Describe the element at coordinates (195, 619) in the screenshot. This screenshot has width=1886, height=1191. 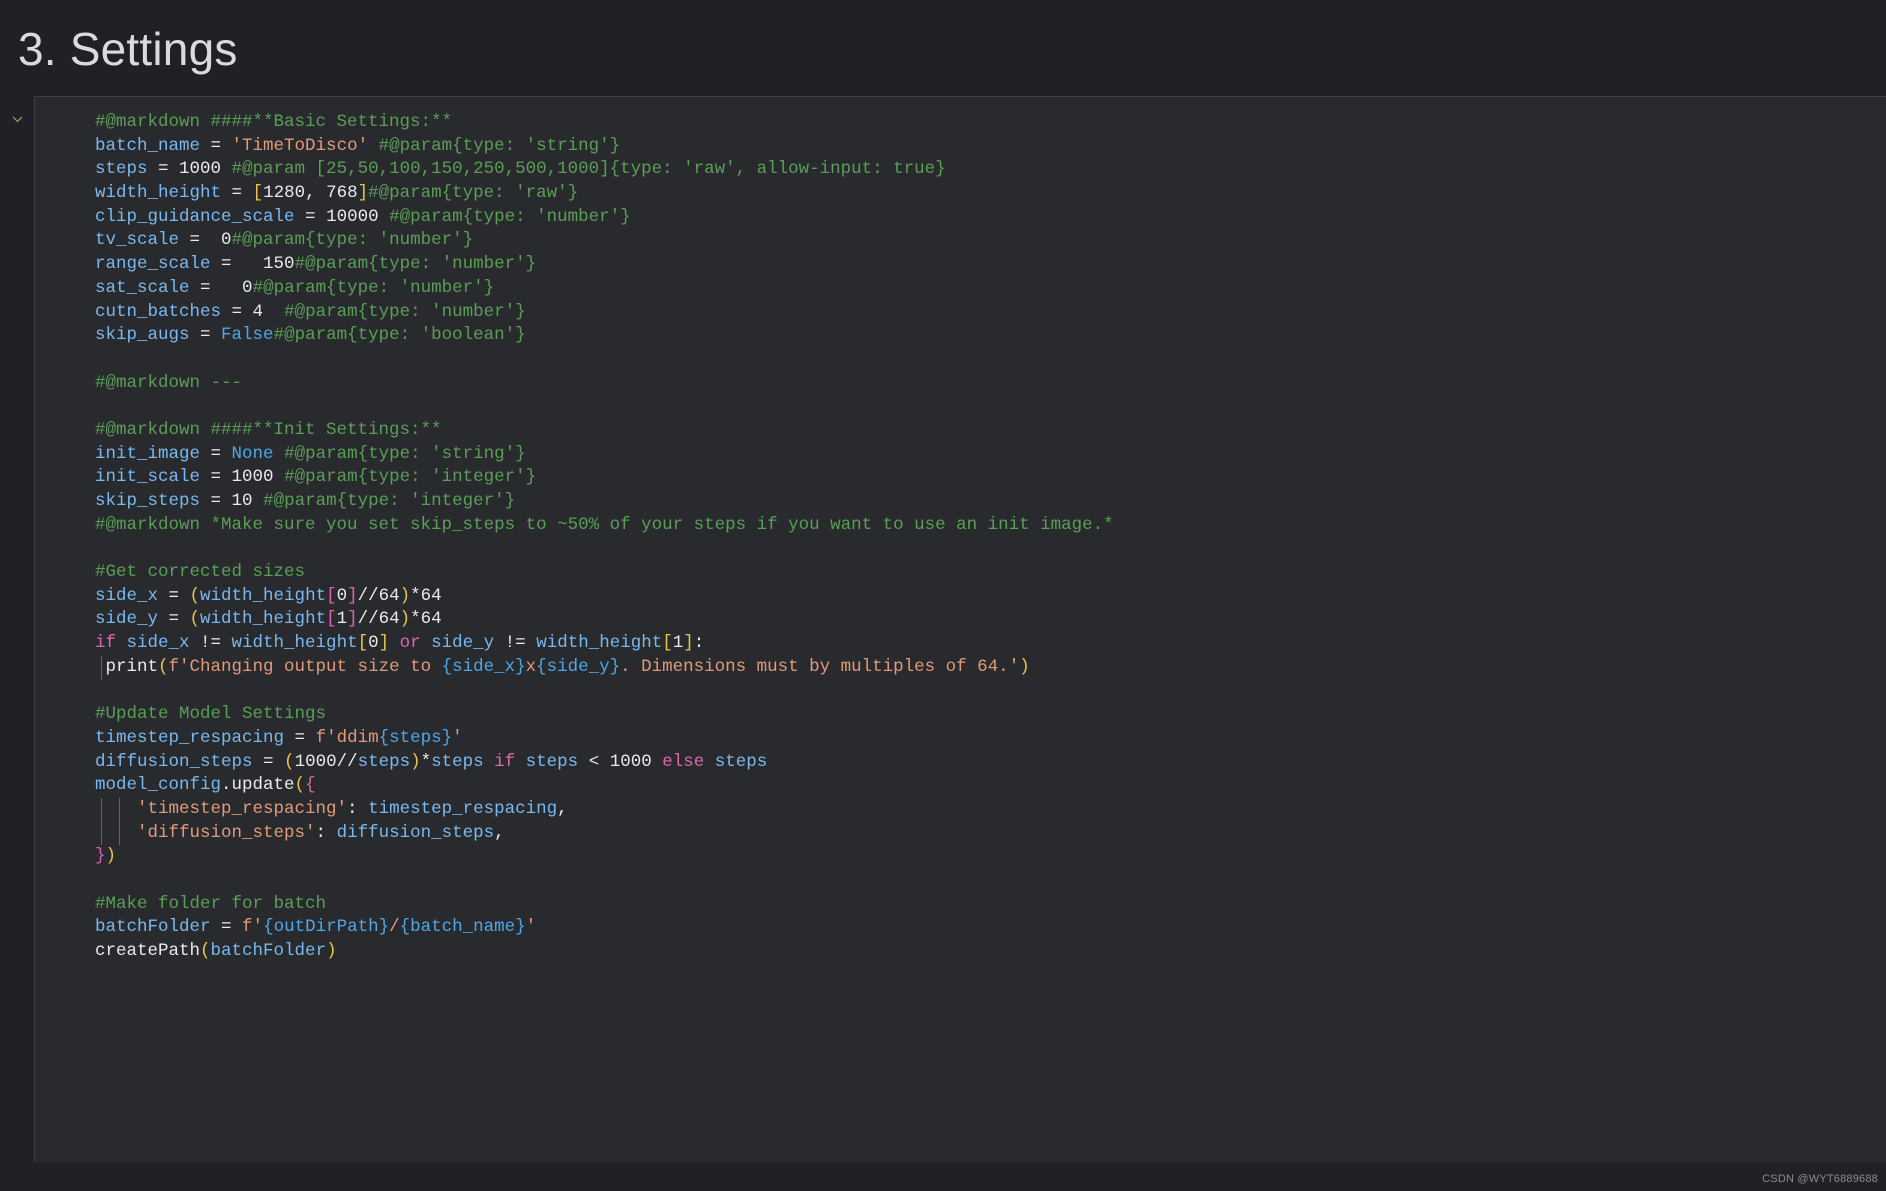
I see `code-token: (` at that location.